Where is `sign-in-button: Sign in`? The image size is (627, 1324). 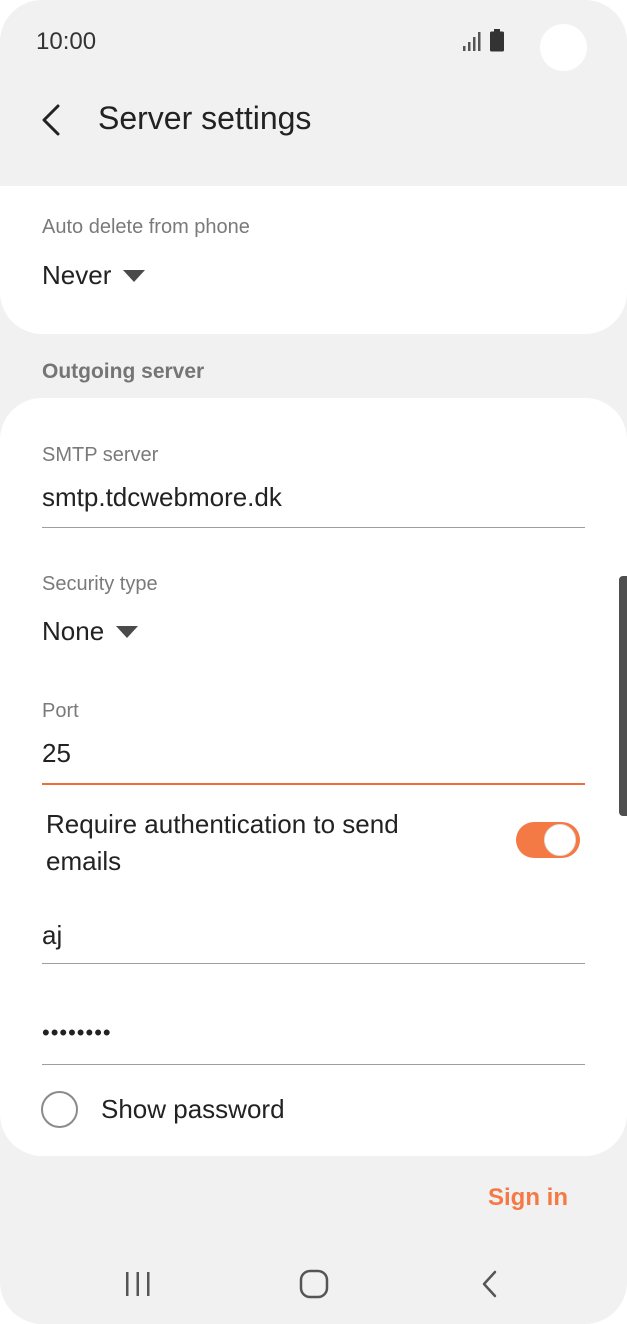 sign-in-button: Sign in is located at coordinates (528, 1198).